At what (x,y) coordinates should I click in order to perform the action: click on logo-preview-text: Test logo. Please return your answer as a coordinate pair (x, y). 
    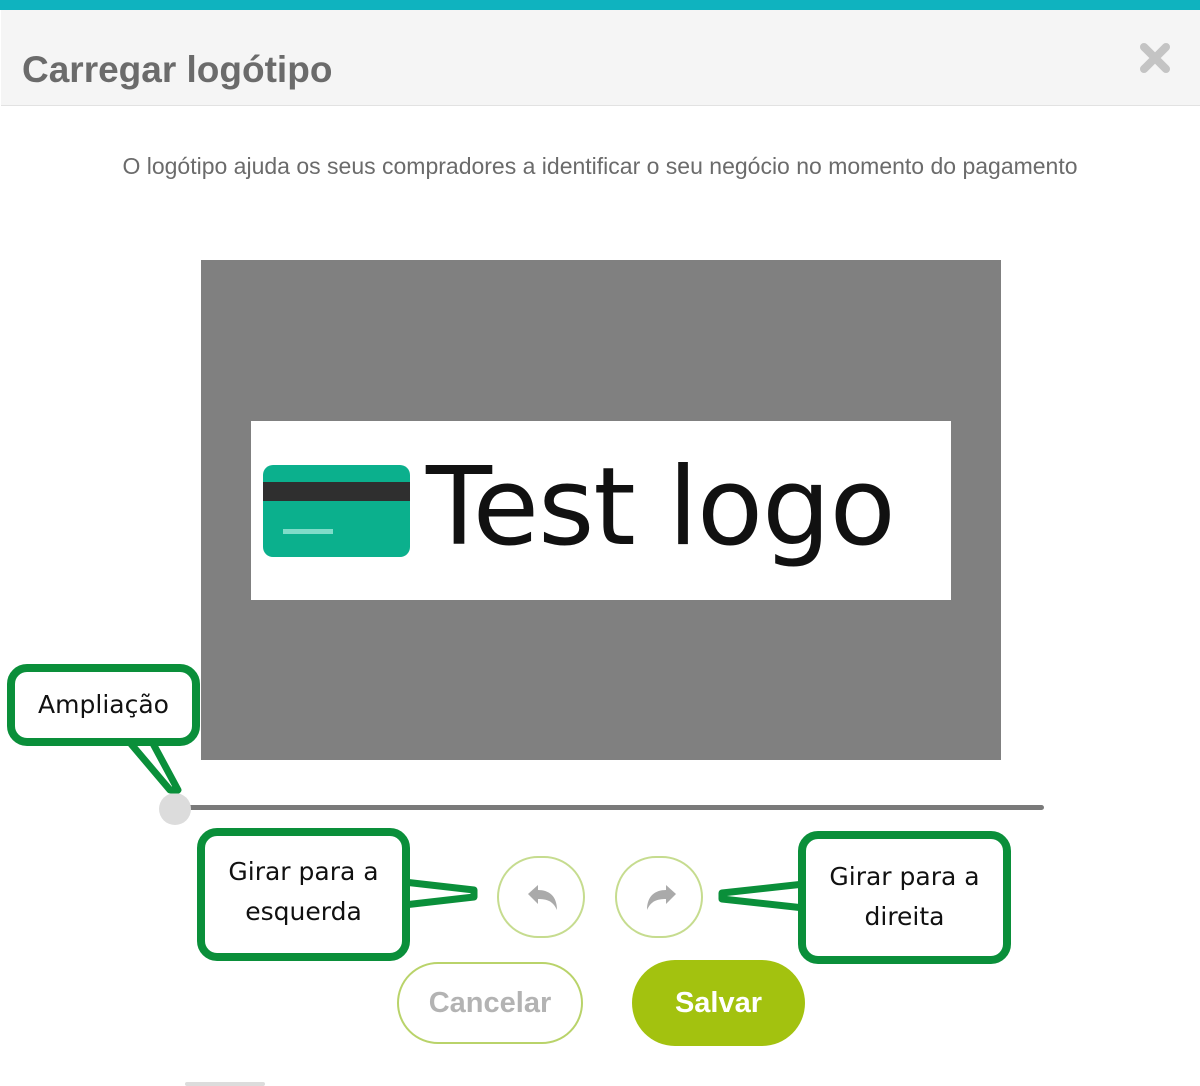
    Looking at the image, I should click on (661, 507).